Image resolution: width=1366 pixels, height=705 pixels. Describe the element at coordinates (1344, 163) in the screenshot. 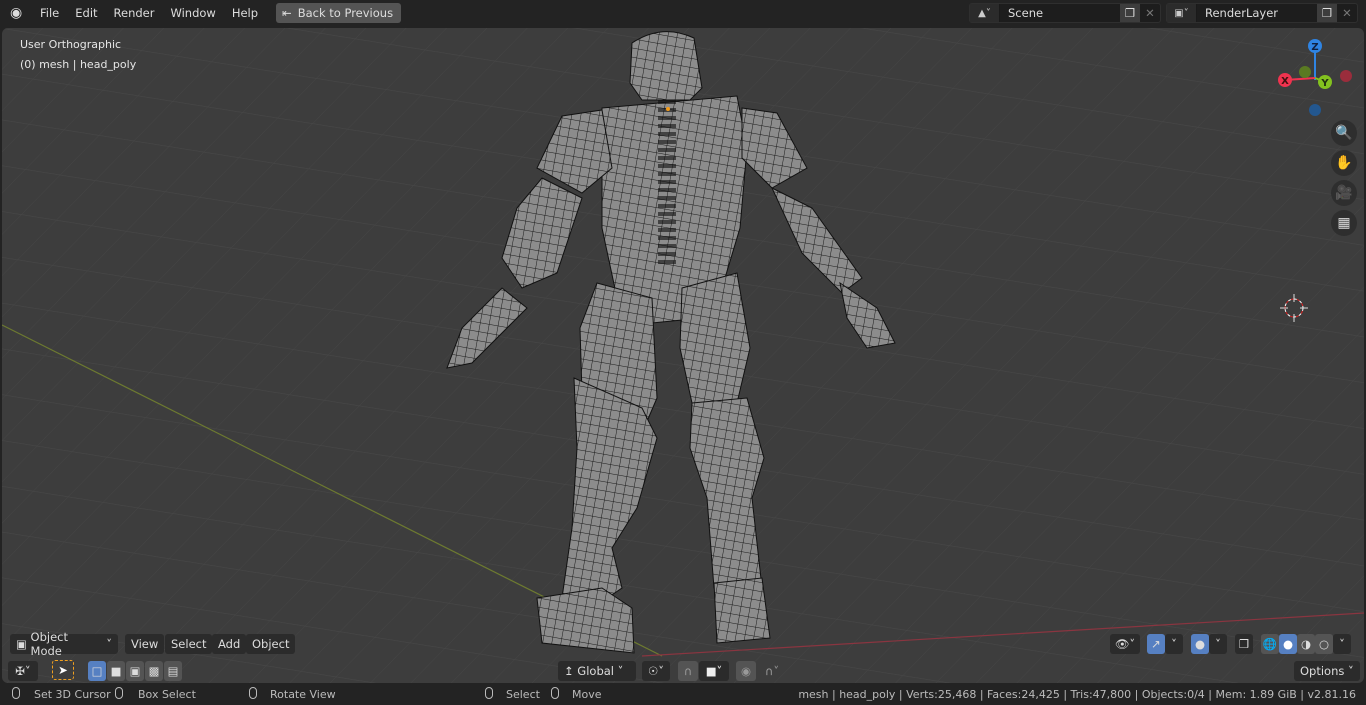

I see `hand-pan-icon: ✋` at that location.